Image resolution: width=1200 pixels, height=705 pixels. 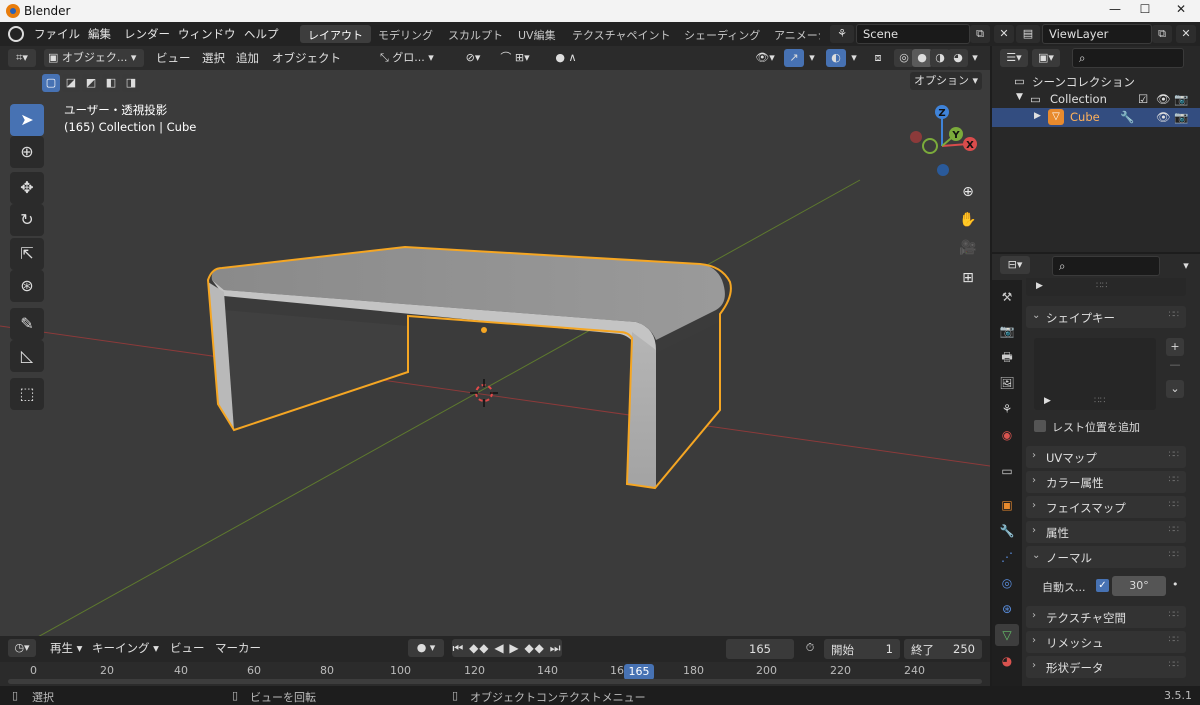 What do you see at coordinates (1106, 642) in the screenshot?
I see `remesh-panel: › リメッシュ ∷∷` at bounding box center [1106, 642].